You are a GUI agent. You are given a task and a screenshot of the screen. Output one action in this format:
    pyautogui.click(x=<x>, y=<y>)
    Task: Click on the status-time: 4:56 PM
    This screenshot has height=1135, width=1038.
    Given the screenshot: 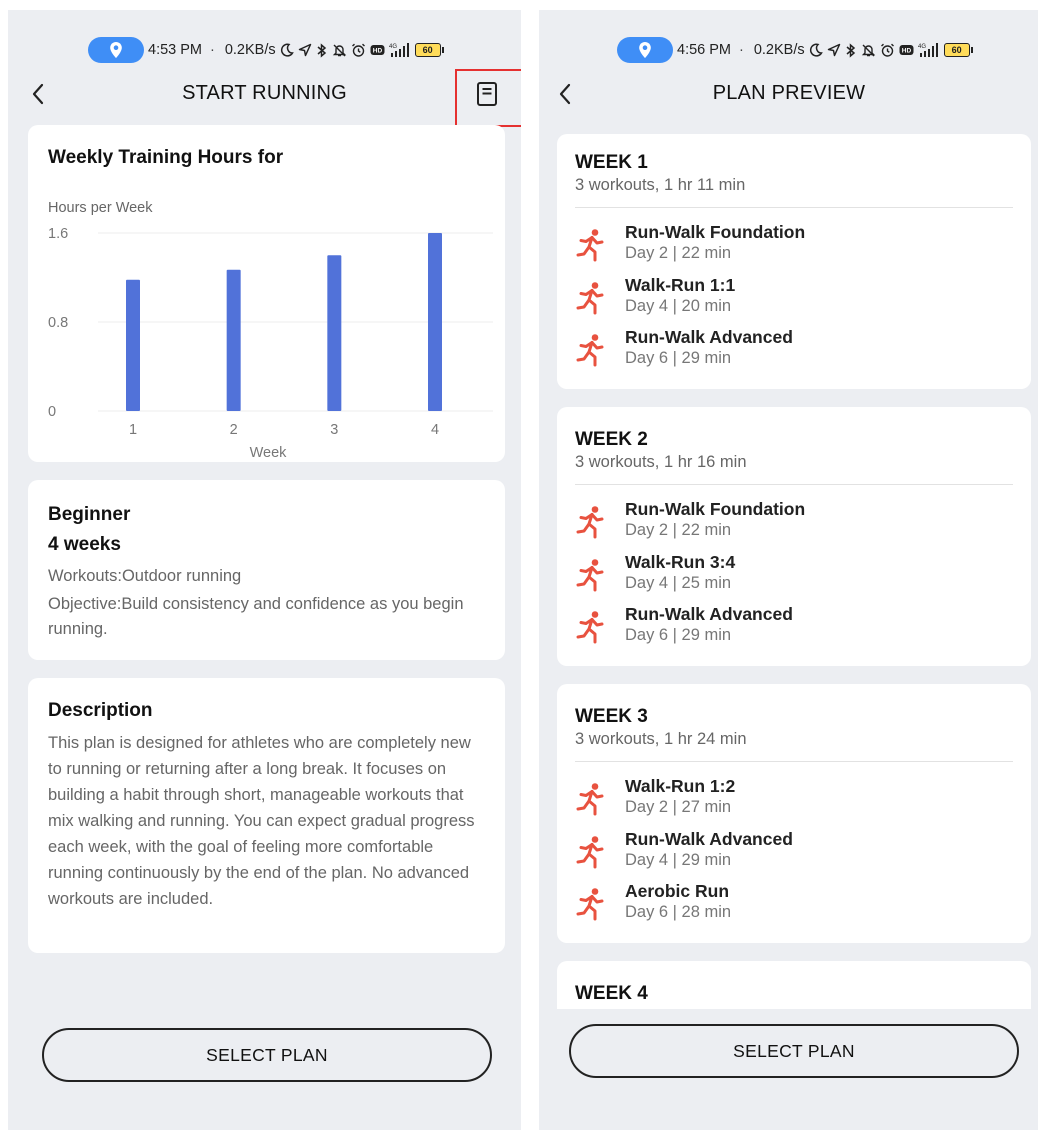 What is the action you would take?
    pyautogui.click(x=704, y=50)
    